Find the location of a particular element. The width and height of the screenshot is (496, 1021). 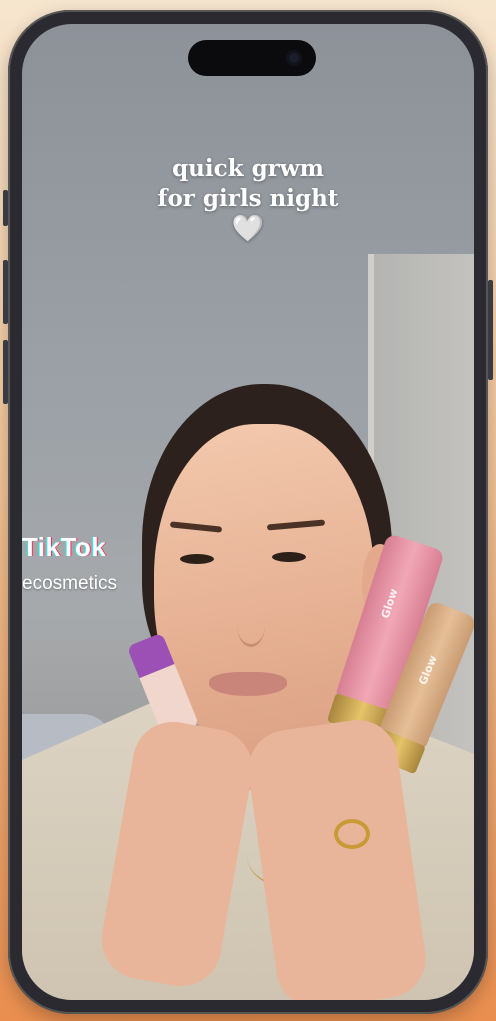

tiktok-watermark: TikTok ecosmetics is located at coordinates (69, 563).